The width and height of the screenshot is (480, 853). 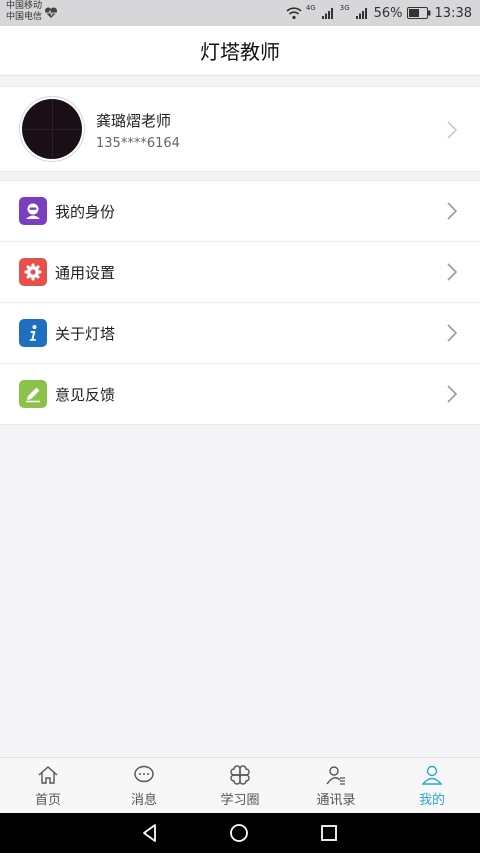 I want to click on network-type-1: 4G, so click(x=310, y=8).